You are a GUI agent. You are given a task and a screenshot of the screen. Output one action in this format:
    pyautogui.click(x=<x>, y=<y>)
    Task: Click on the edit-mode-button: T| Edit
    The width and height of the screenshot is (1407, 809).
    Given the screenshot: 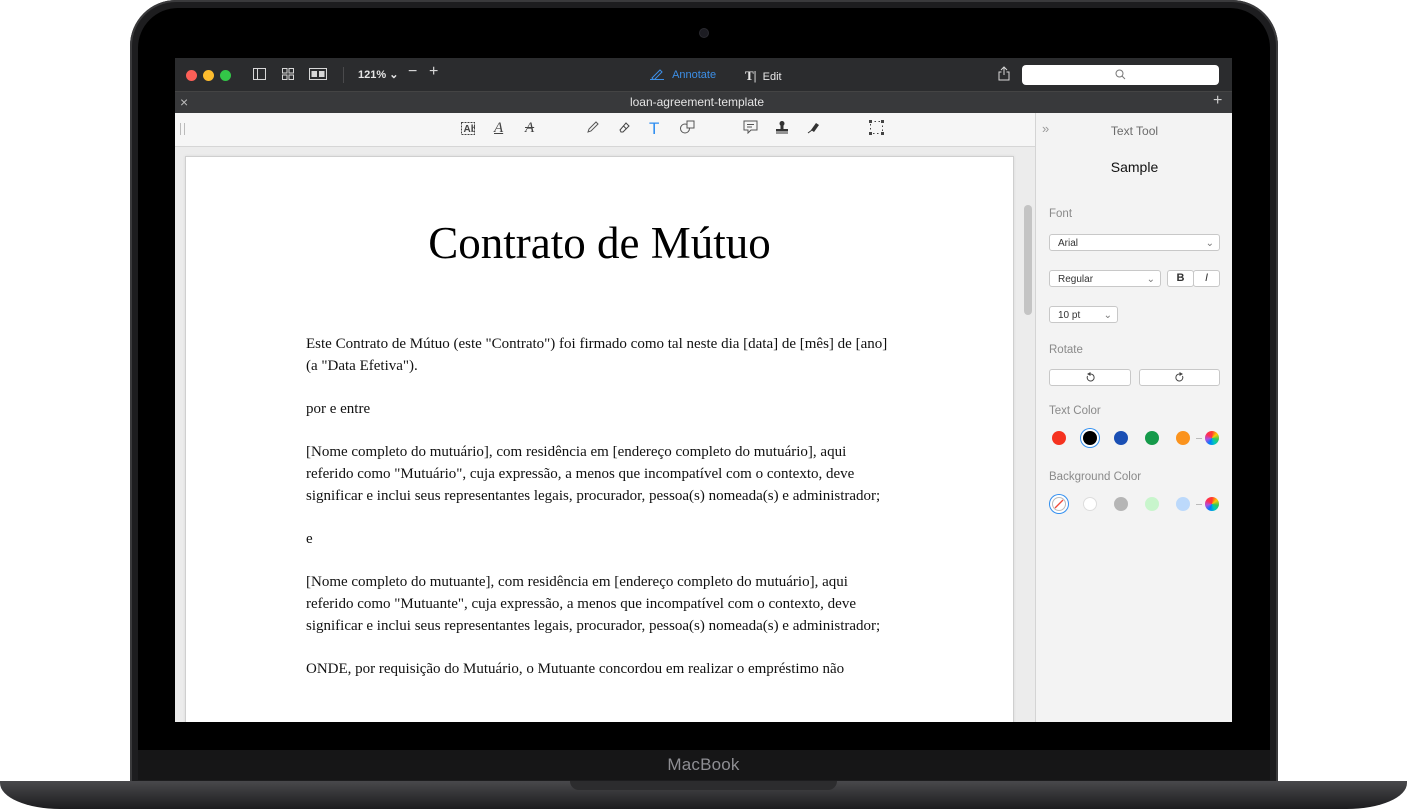 What is the action you would take?
    pyautogui.click(x=763, y=76)
    